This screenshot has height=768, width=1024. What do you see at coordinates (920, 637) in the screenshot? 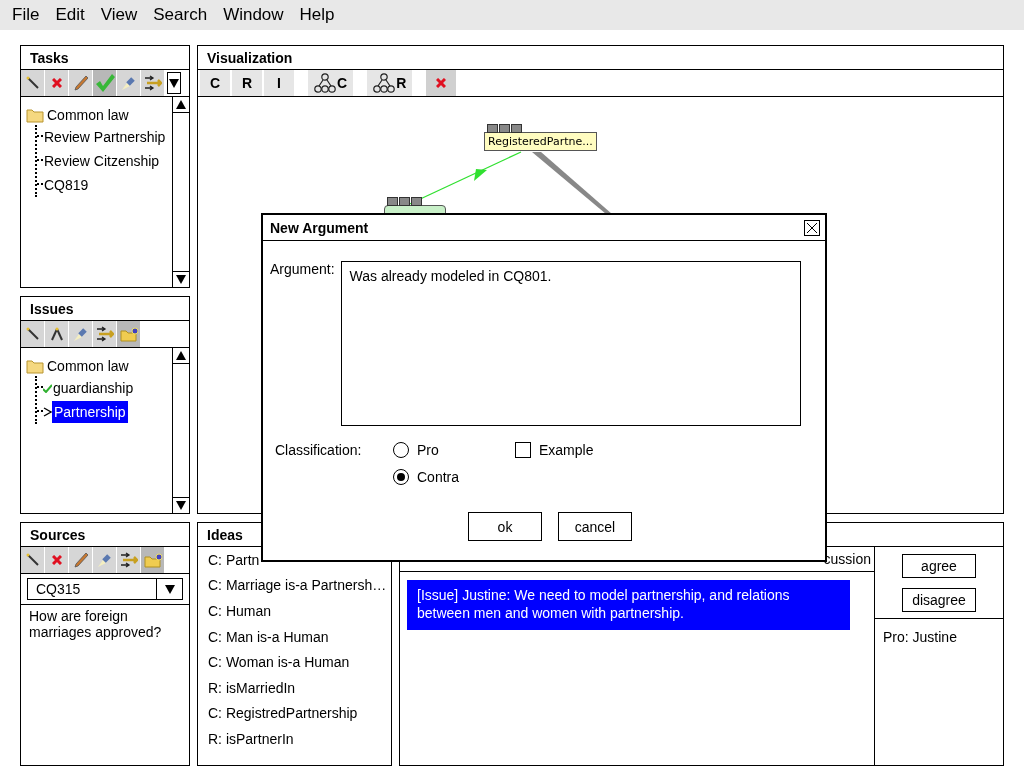
I see `vote-summary: Pro: Justine` at bounding box center [920, 637].